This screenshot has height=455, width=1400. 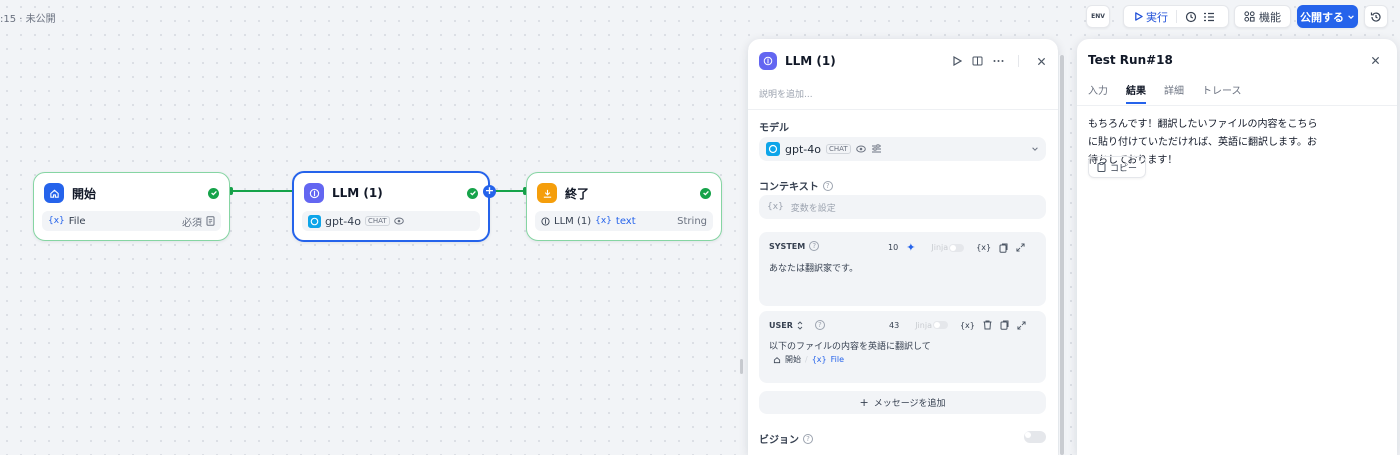 What do you see at coordinates (1249, 16) in the screenshot?
I see `apps-icon` at bounding box center [1249, 16].